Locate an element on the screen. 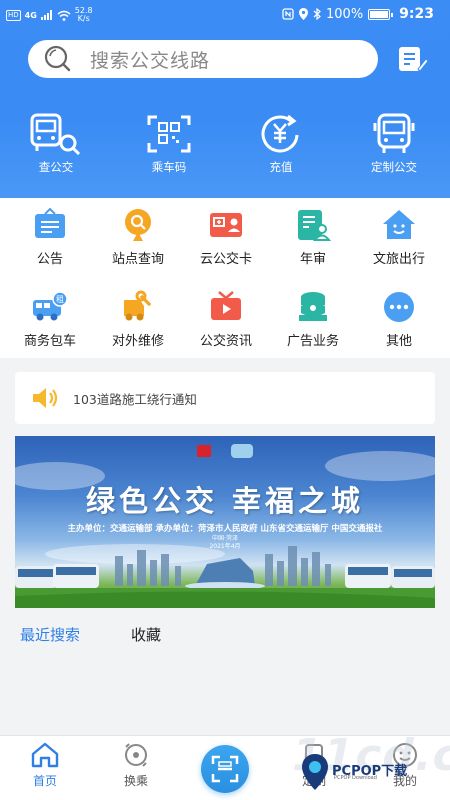  repair-icon is located at coordinates (138, 305).